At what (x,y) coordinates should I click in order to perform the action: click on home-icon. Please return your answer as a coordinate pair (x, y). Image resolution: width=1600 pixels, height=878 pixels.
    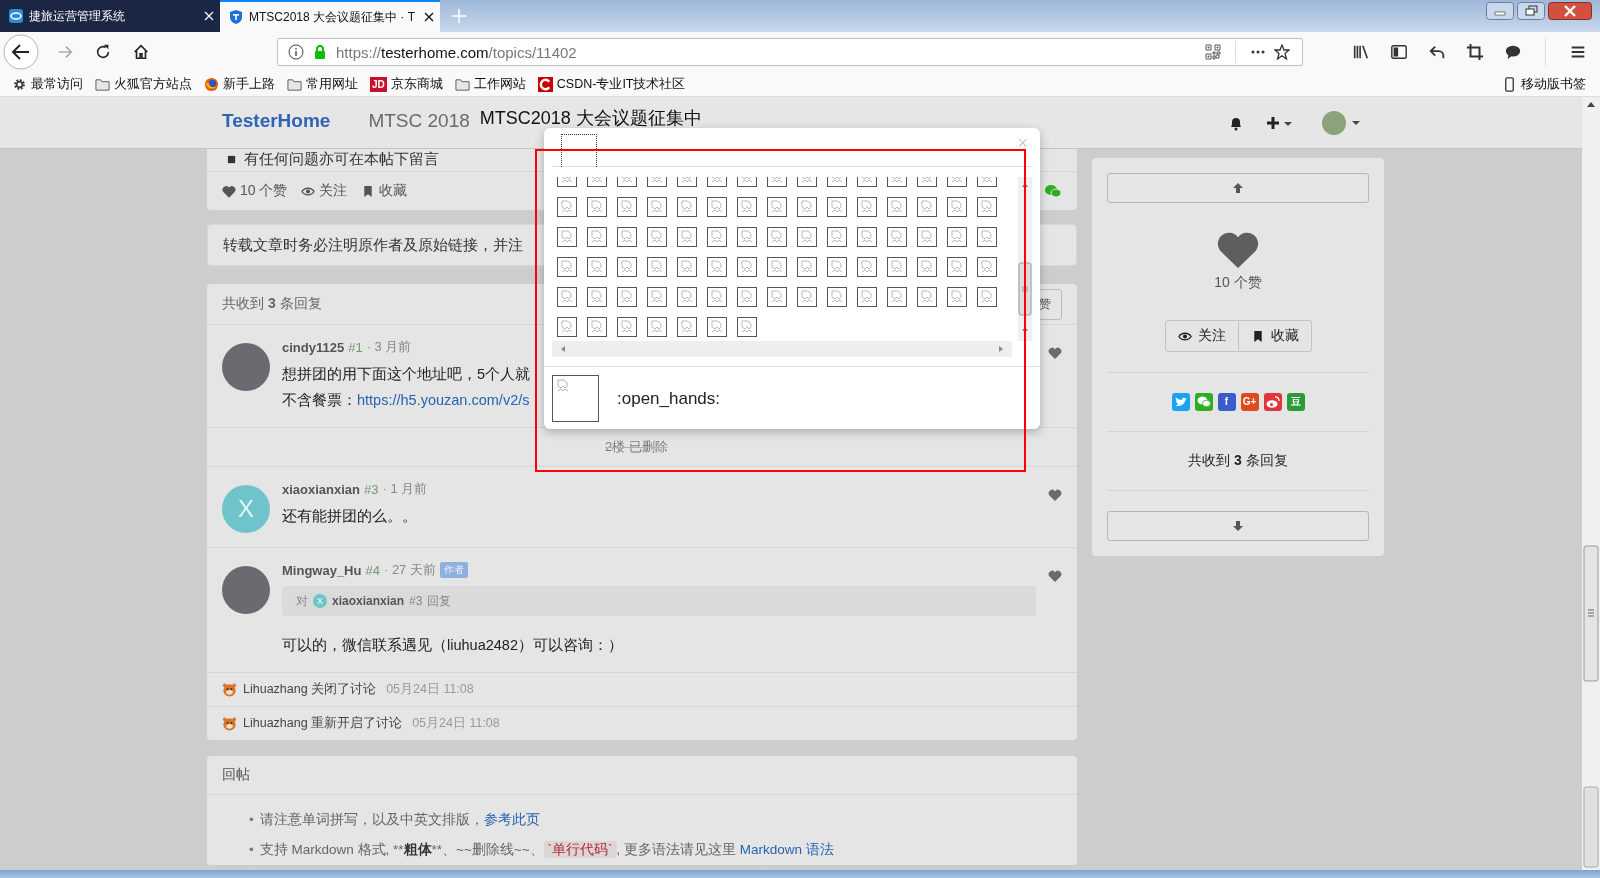
    Looking at the image, I should click on (141, 52).